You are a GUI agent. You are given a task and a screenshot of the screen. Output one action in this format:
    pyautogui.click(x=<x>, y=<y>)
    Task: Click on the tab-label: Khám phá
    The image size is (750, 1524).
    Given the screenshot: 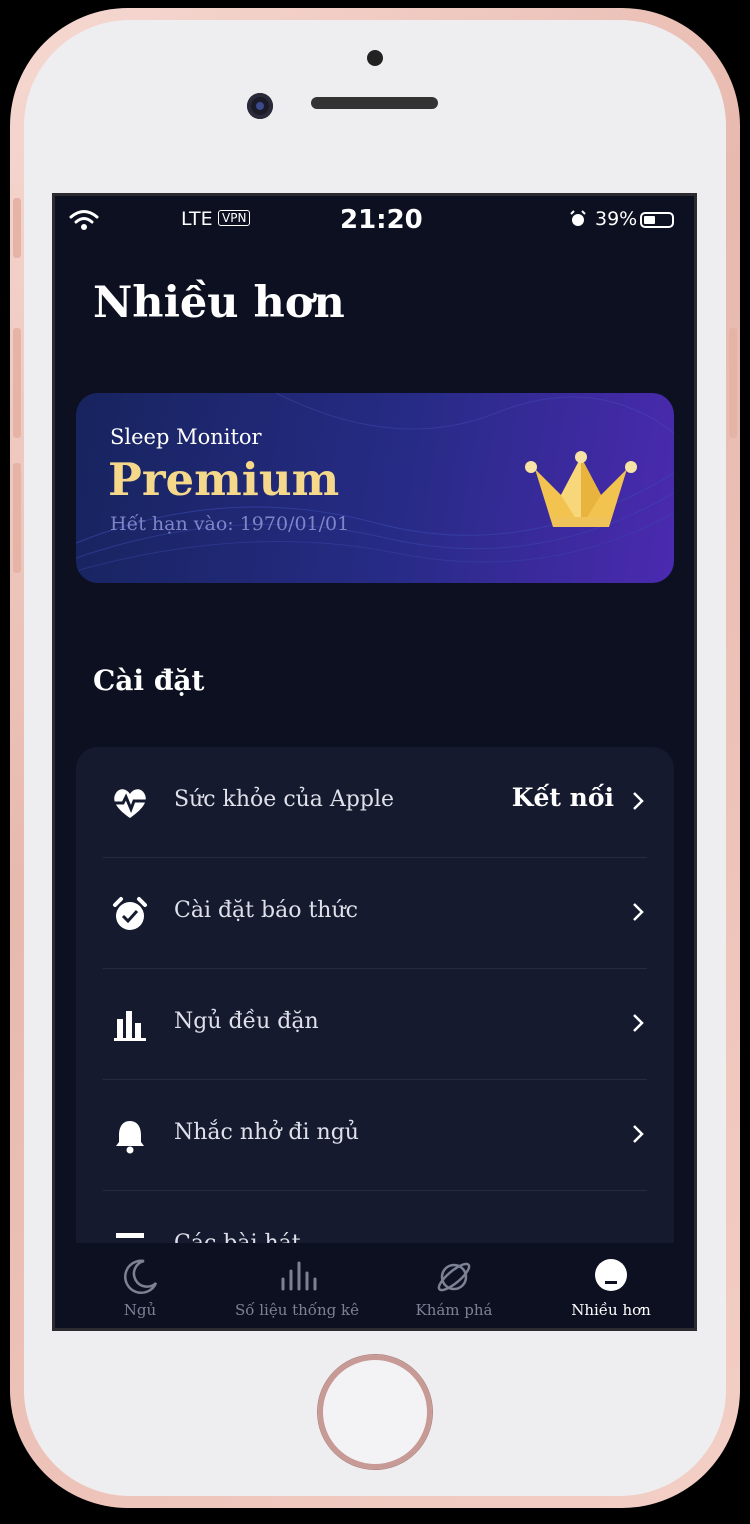 What is the action you would take?
    pyautogui.click(x=454, y=1310)
    